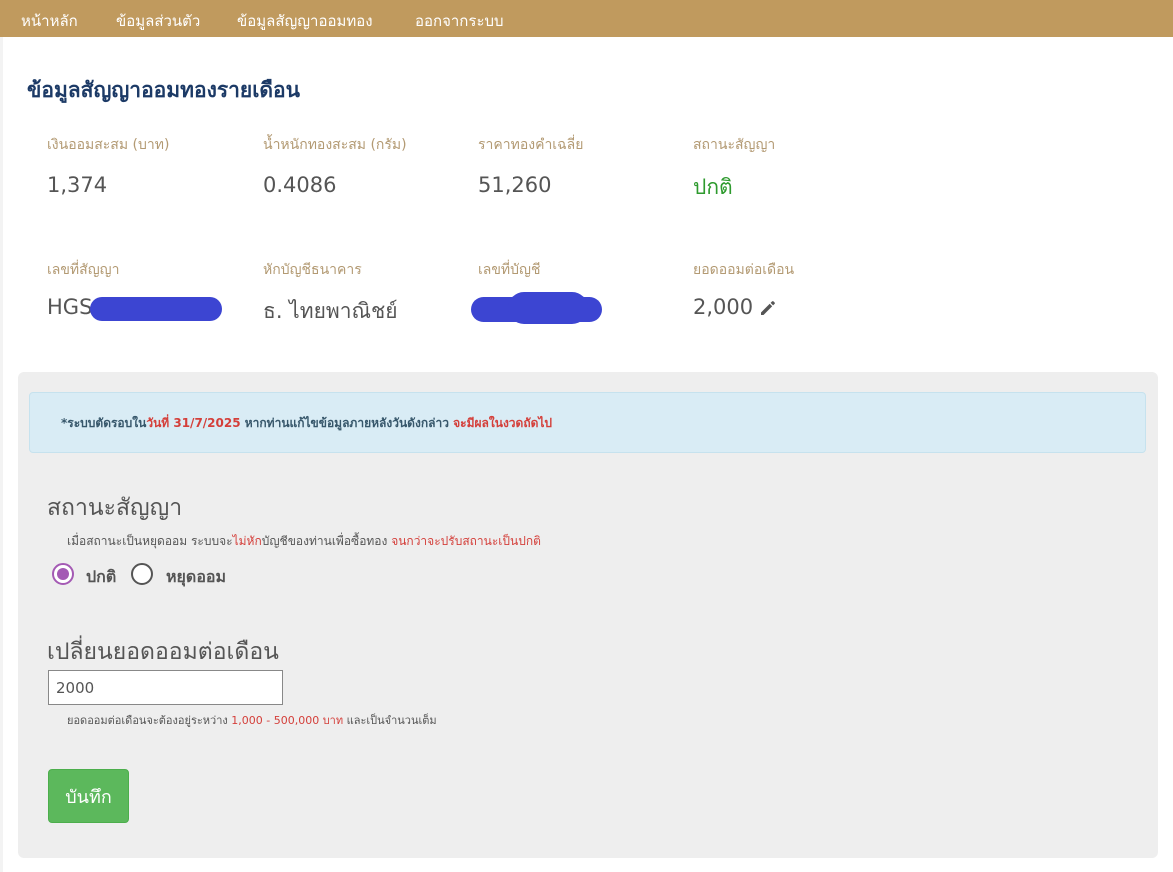  I want to click on savings-value: 1,374, so click(77, 185).